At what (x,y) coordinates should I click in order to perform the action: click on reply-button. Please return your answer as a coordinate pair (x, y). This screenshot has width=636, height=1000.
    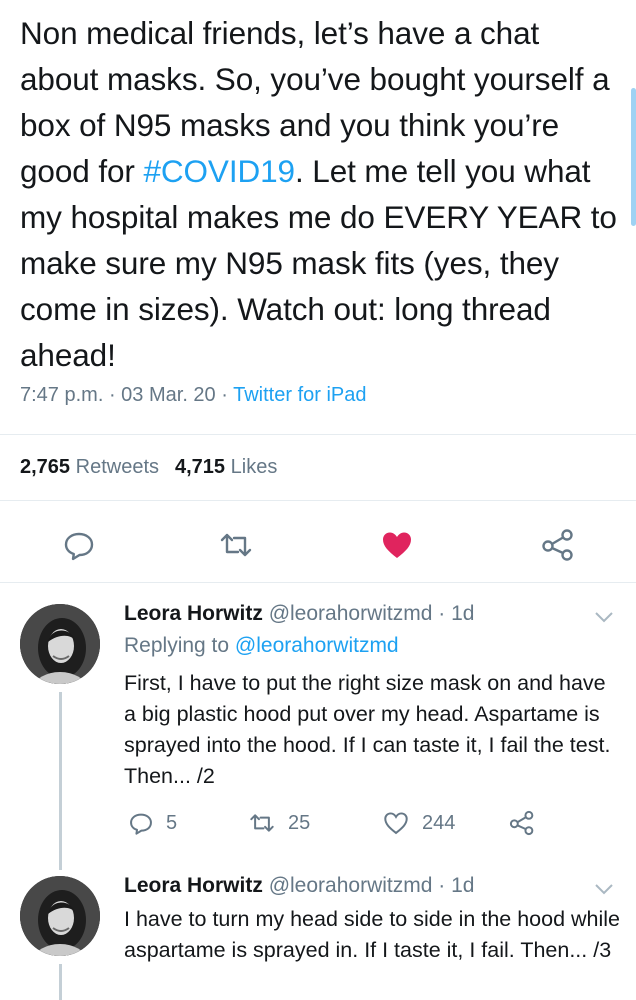
    Looking at the image, I should click on (79, 545).